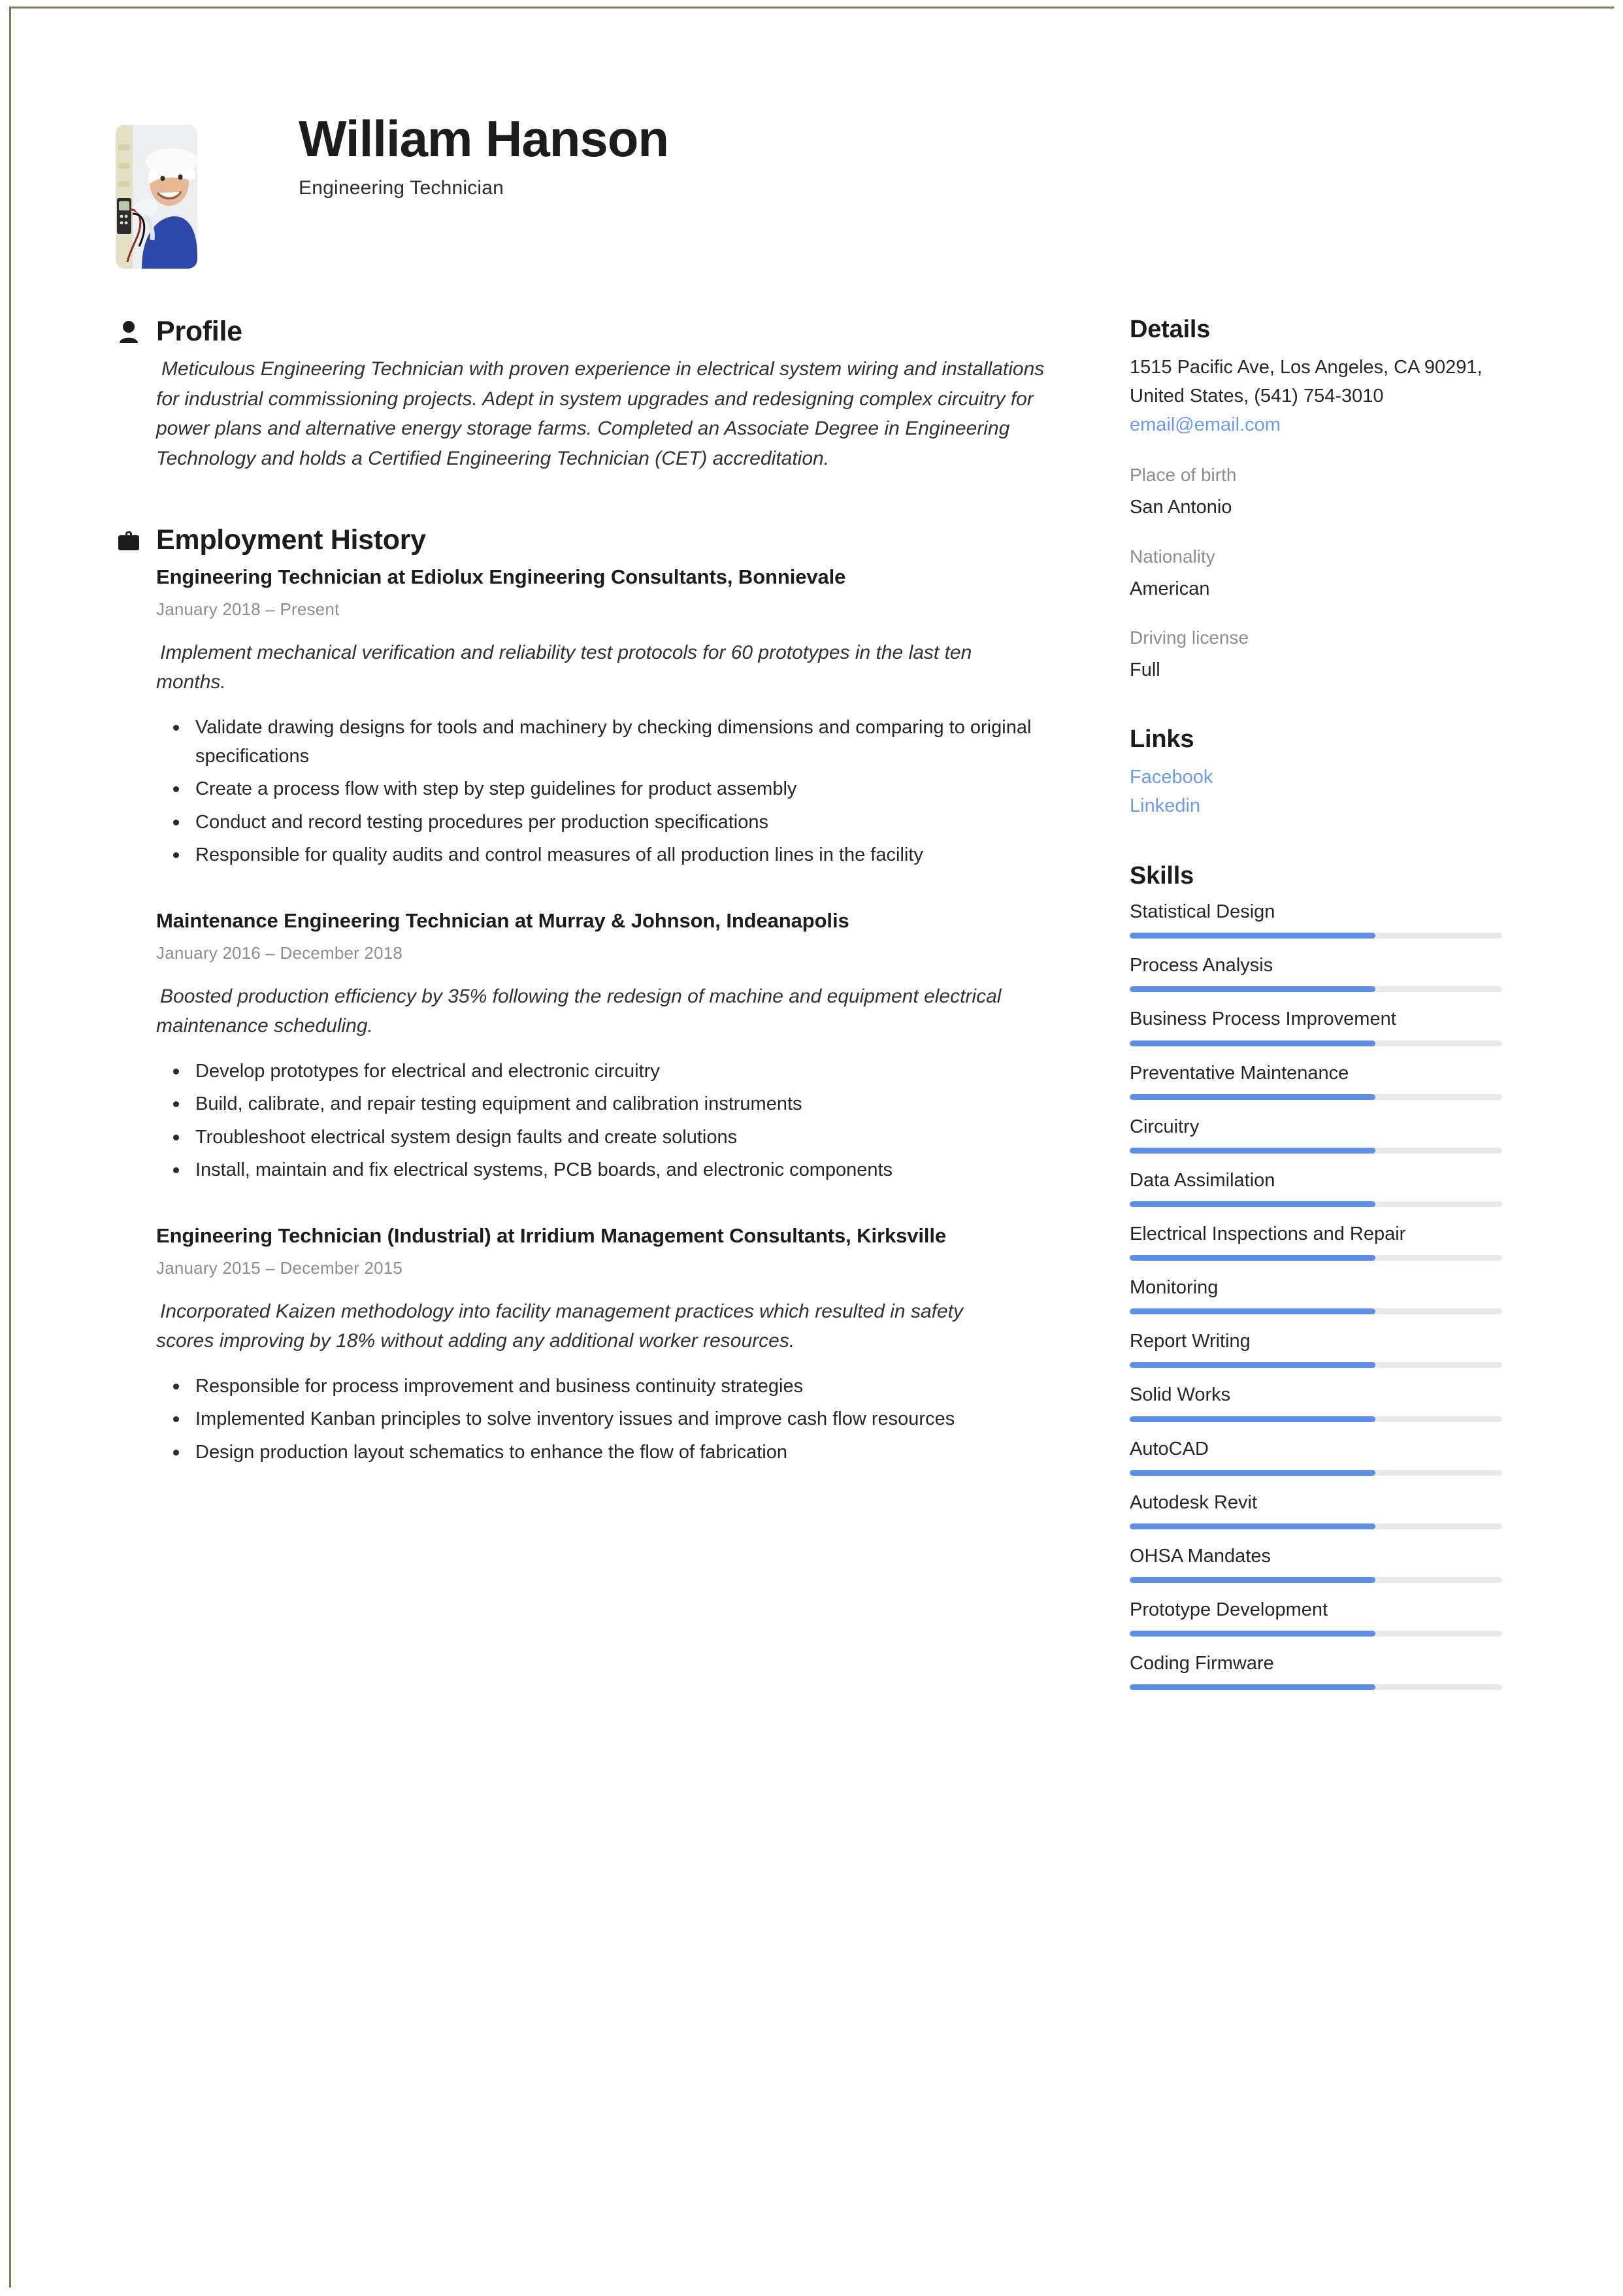 Image resolution: width=1623 pixels, height=2296 pixels. What do you see at coordinates (1319, 1456) in the screenshot?
I see `skill-item: AutoCAD` at bounding box center [1319, 1456].